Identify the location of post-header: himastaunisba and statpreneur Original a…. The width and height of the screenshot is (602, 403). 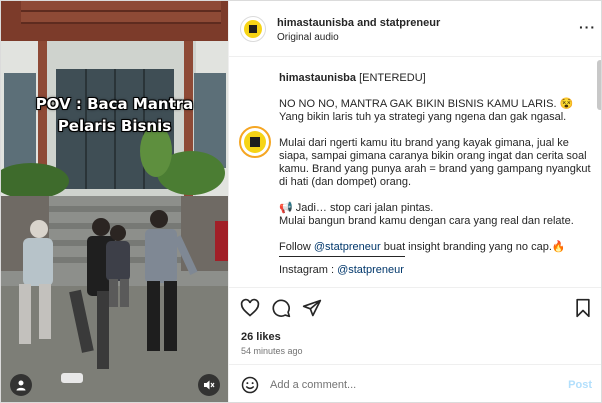
(415, 29).